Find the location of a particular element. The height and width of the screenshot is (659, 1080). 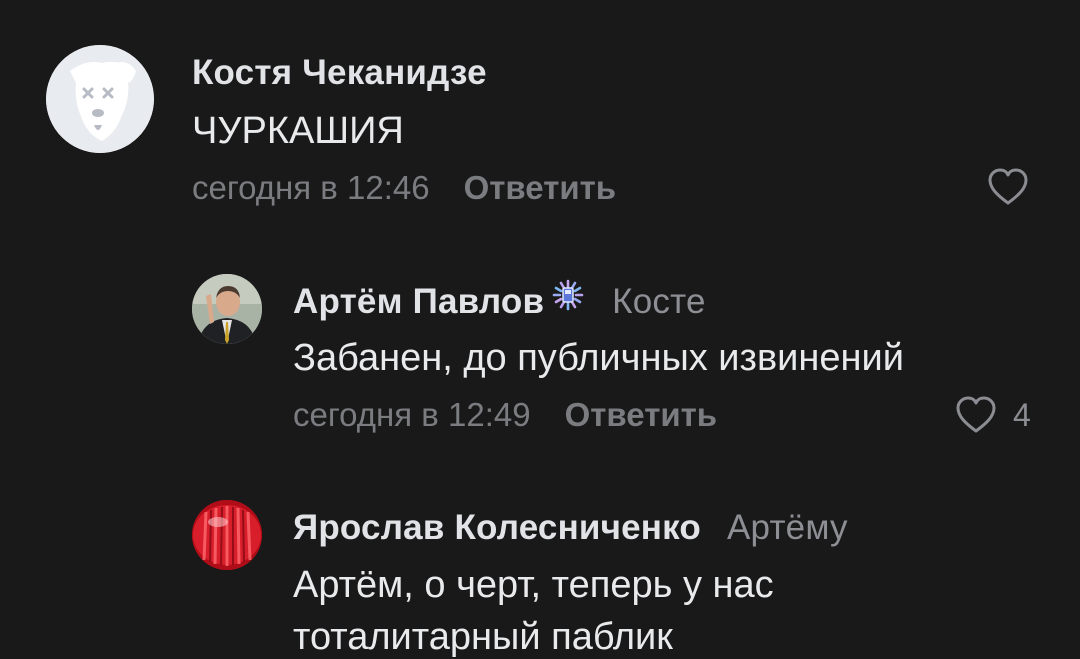

comment-text: ЧУРКАШИЯ is located at coordinates (298, 131).